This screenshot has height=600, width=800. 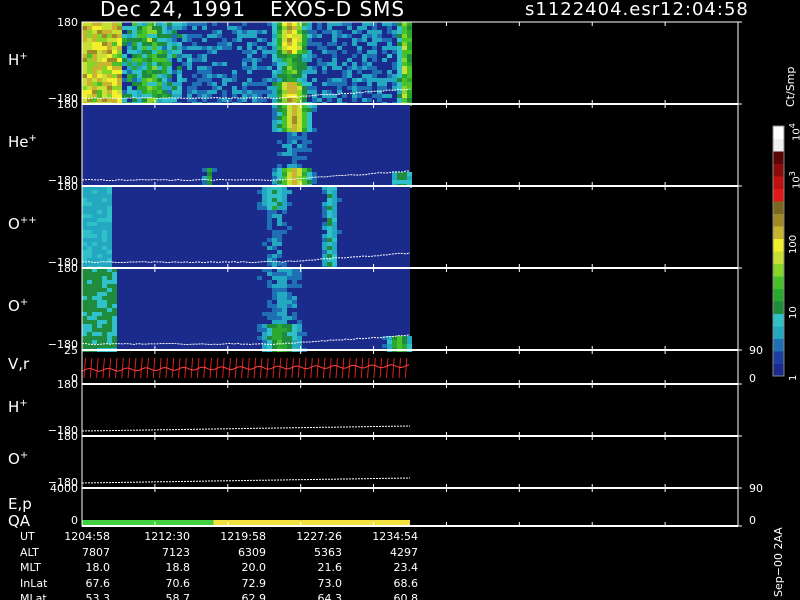 I want to click on vr-panel-top-tick: 25, so click(x=71, y=350).